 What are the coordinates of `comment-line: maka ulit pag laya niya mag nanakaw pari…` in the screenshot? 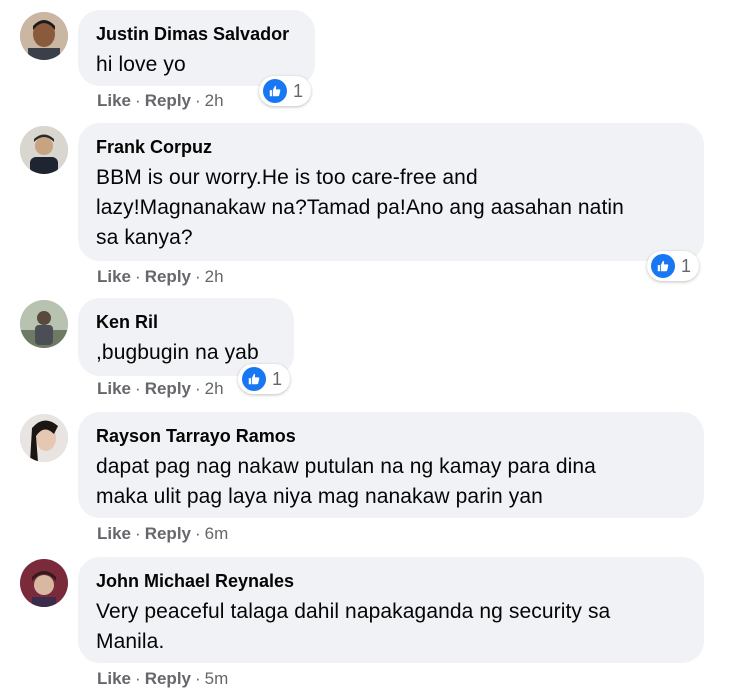 It's located at (319, 496).